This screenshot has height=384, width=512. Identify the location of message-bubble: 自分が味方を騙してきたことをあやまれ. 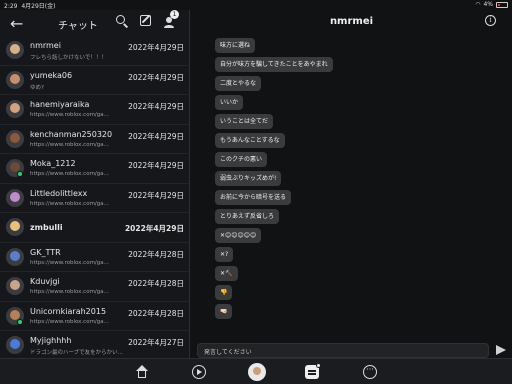
(274, 64).